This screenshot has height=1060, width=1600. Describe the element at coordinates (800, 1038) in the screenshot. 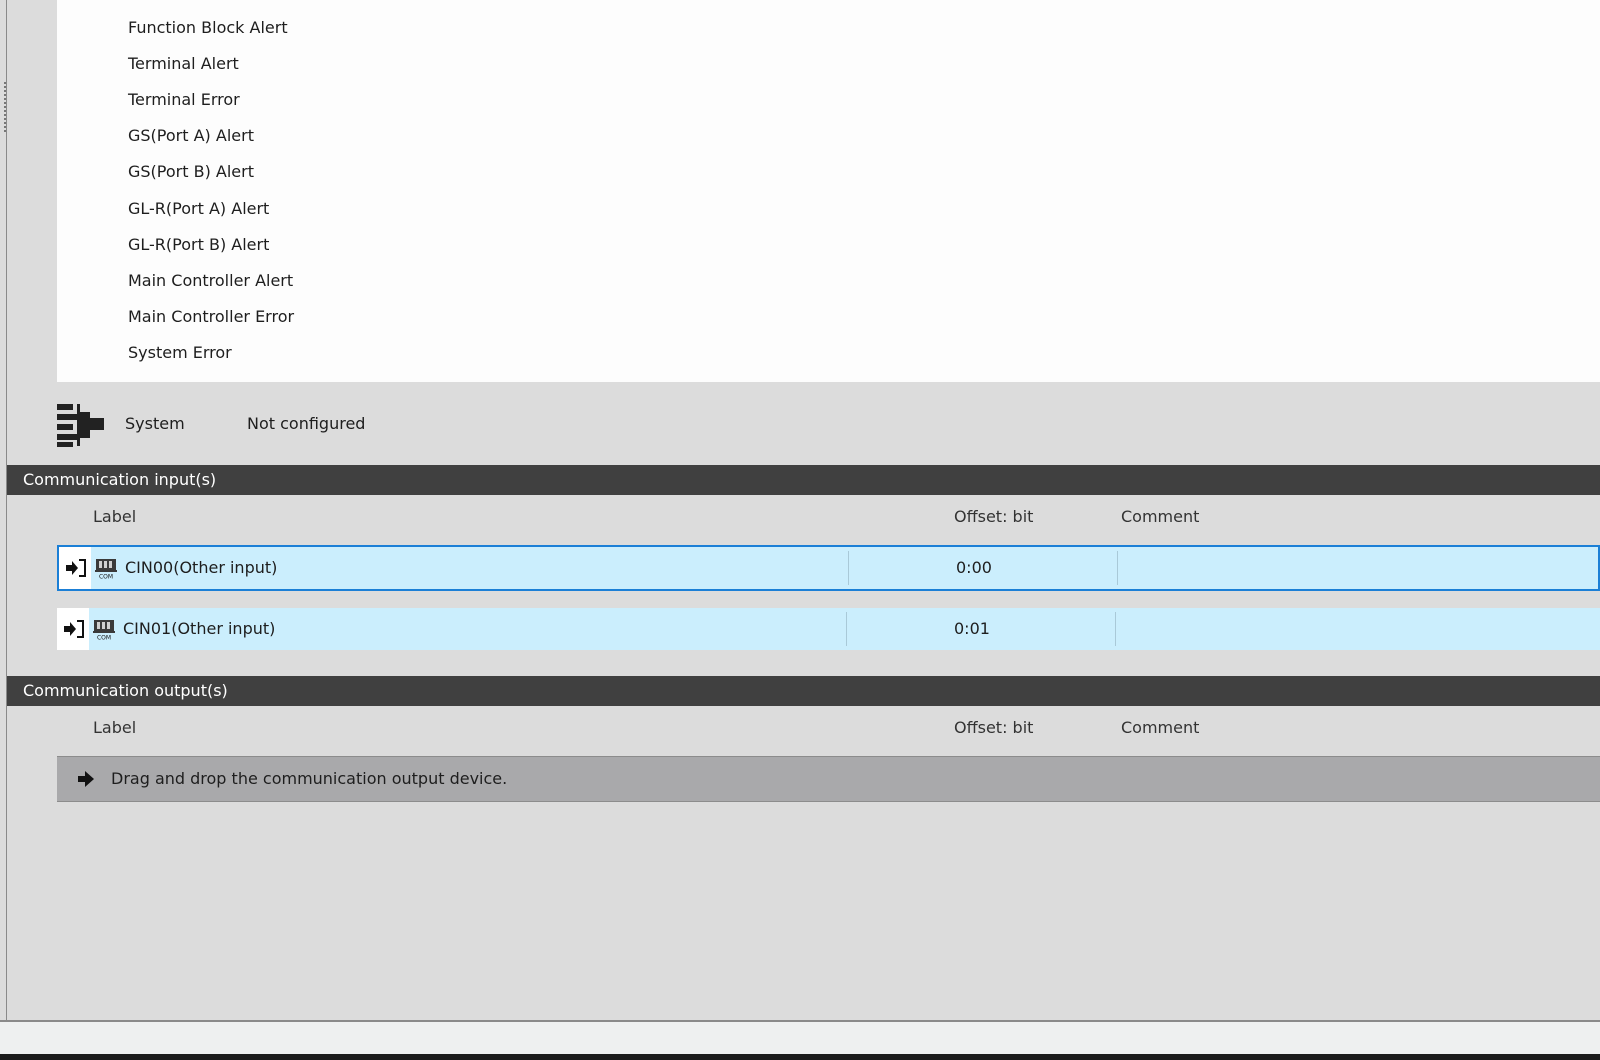

I see `status-strip` at that location.